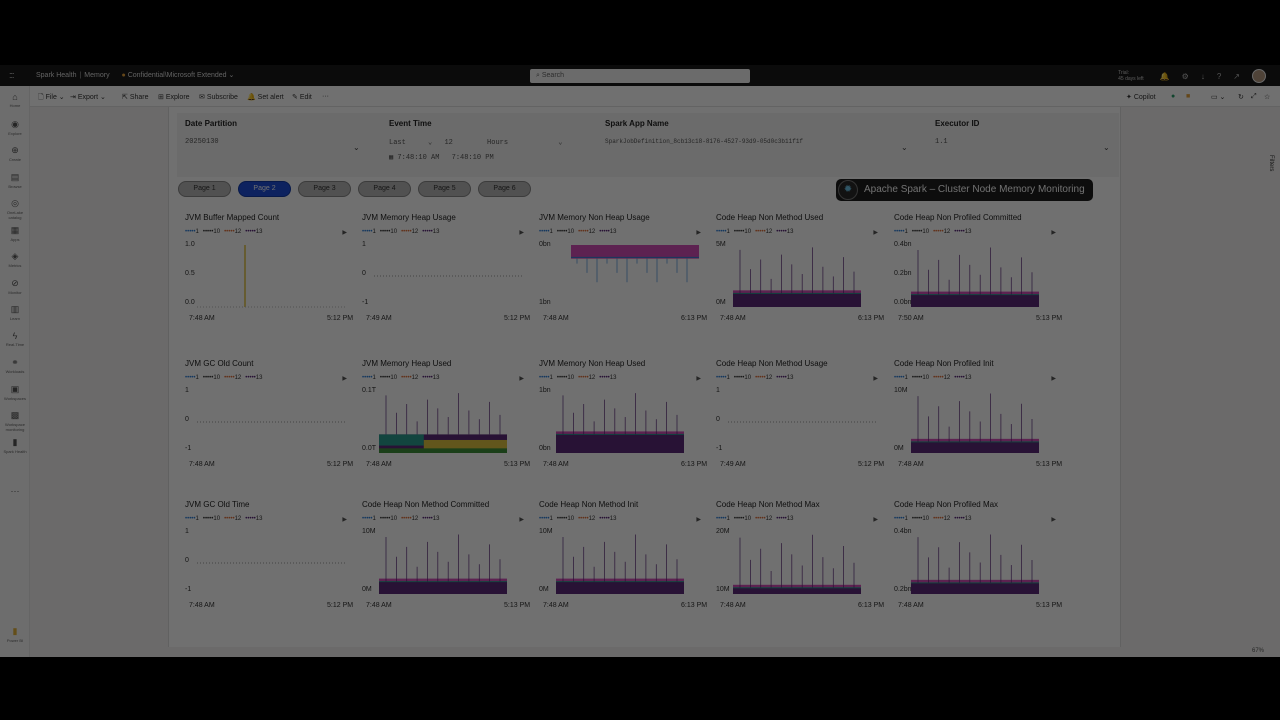 The width and height of the screenshot is (1280, 720). Describe the element at coordinates (15, 312) in the screenshot. I see `rail-item-9: ▥ Learn` at that location.